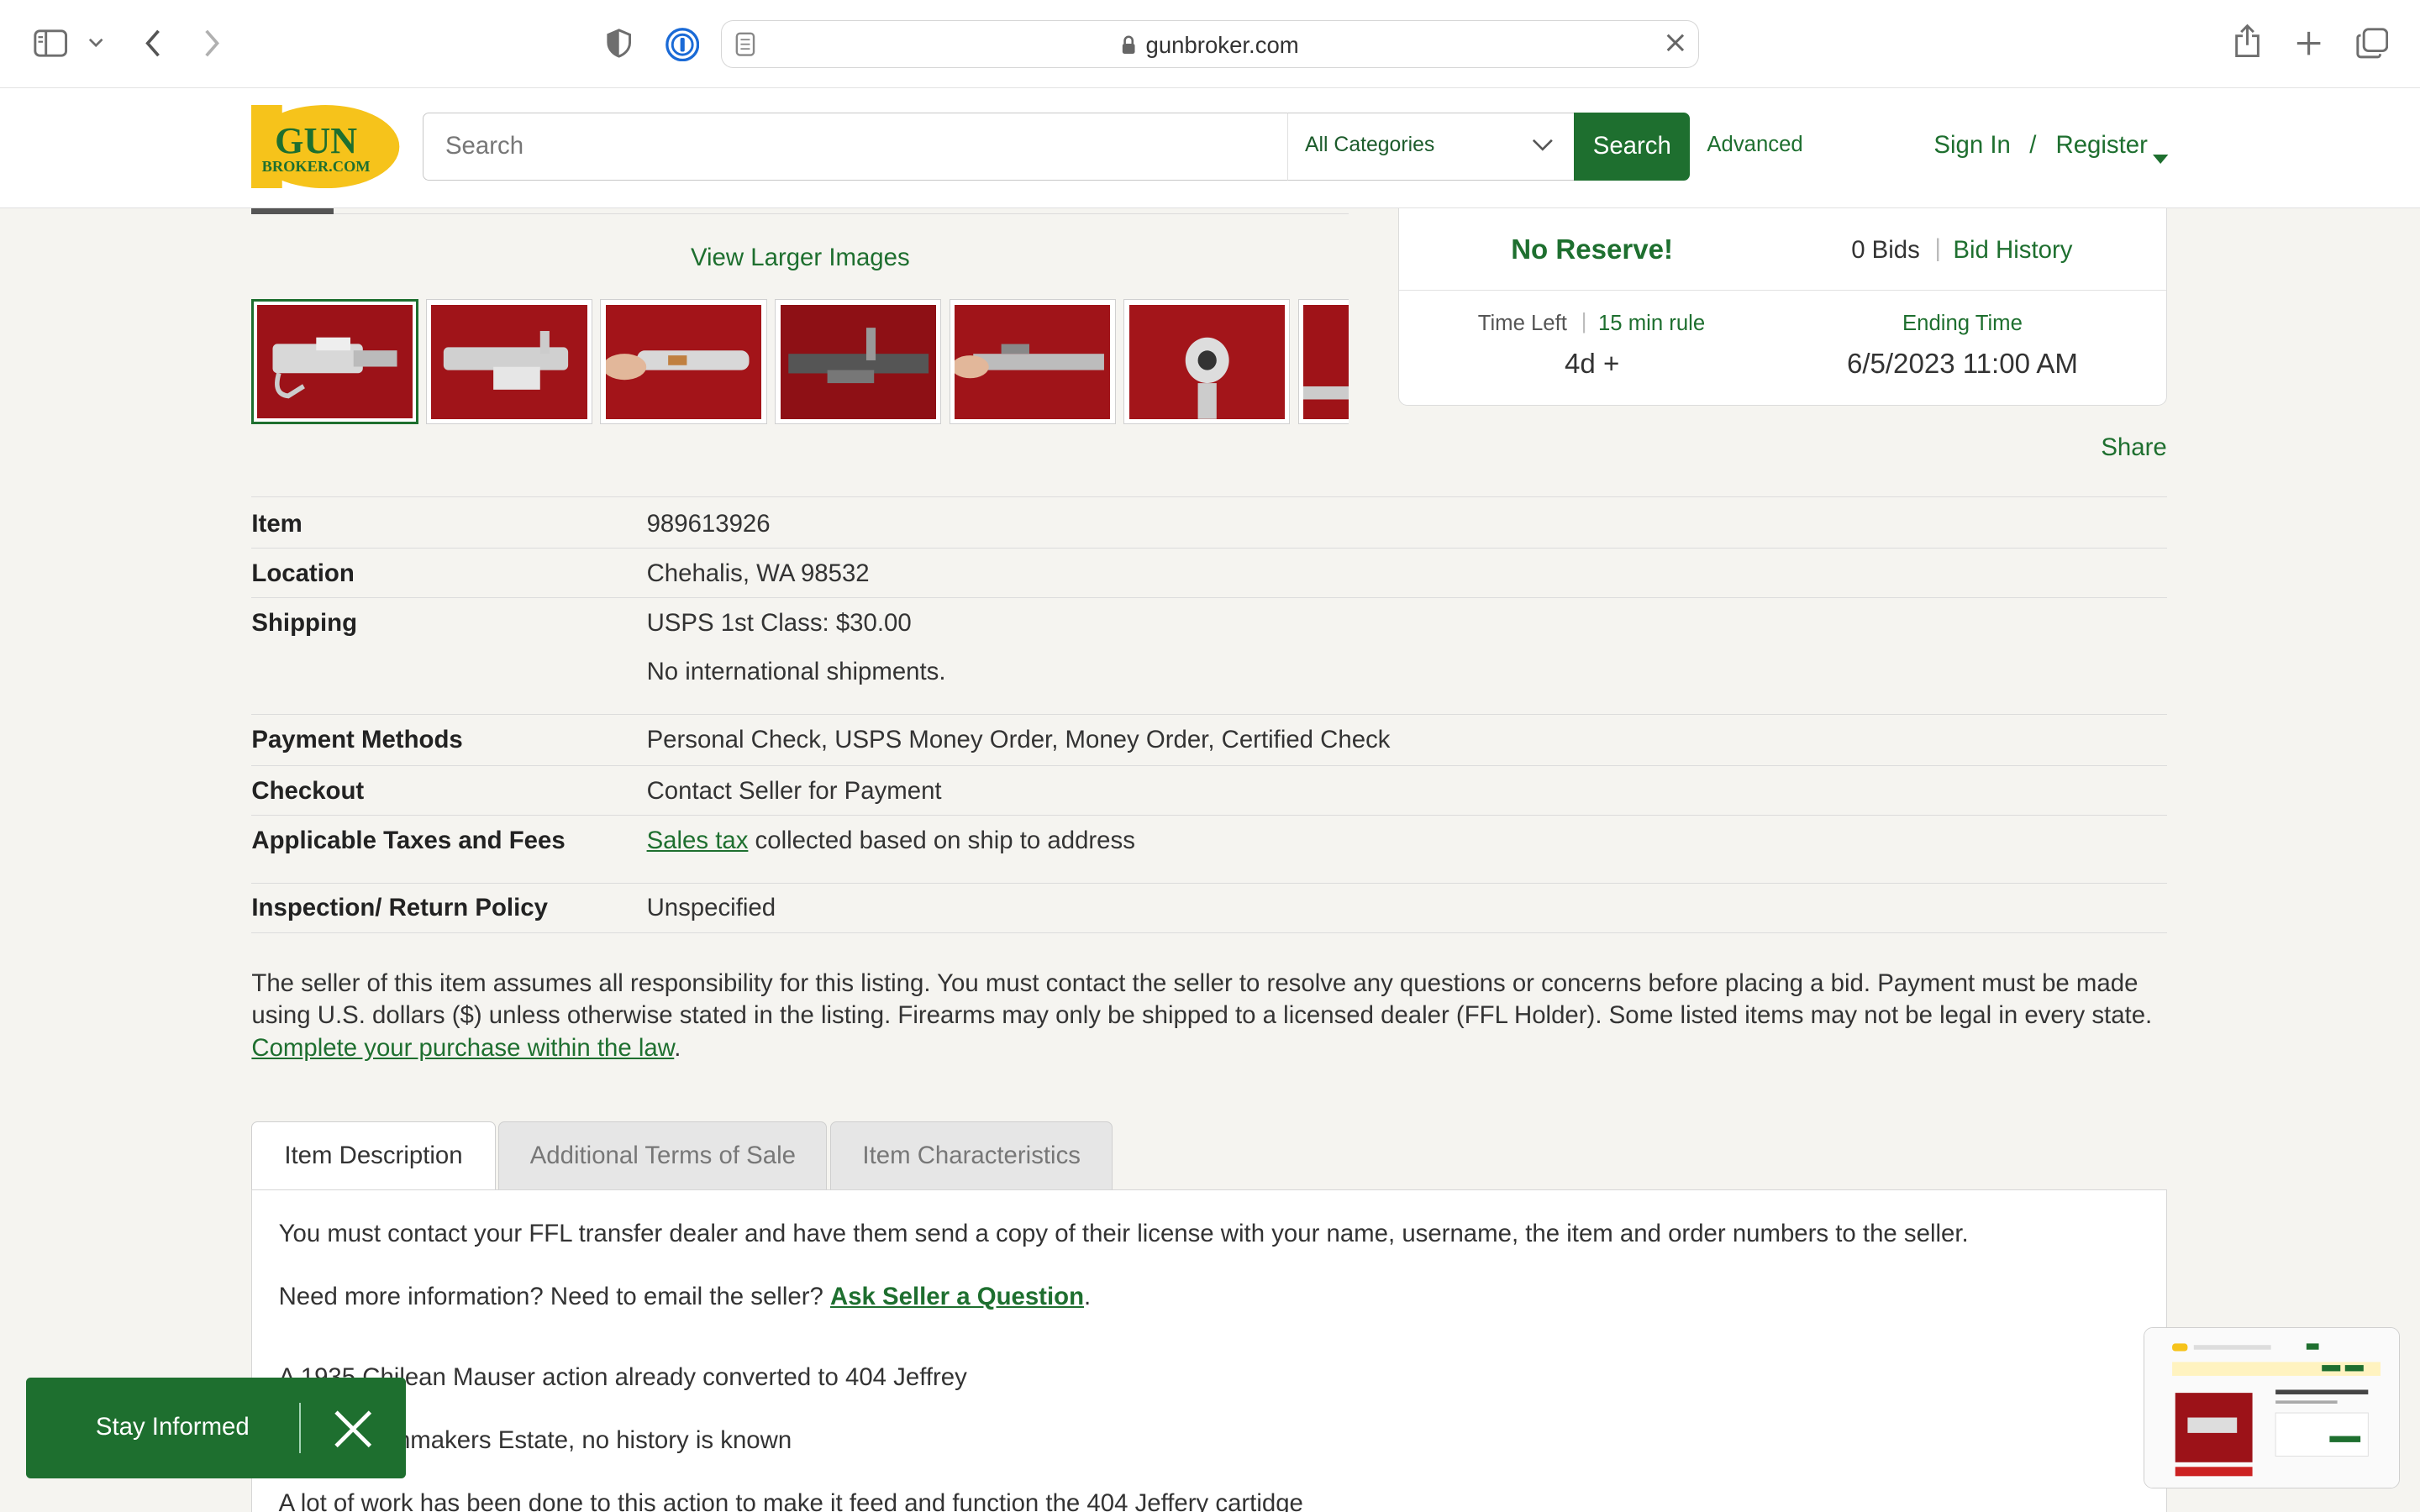 The image size is (2420, 1512). Describe the element at coordinates (2161, 156) in the screenshot. I see `caret-down-icon` at that location.